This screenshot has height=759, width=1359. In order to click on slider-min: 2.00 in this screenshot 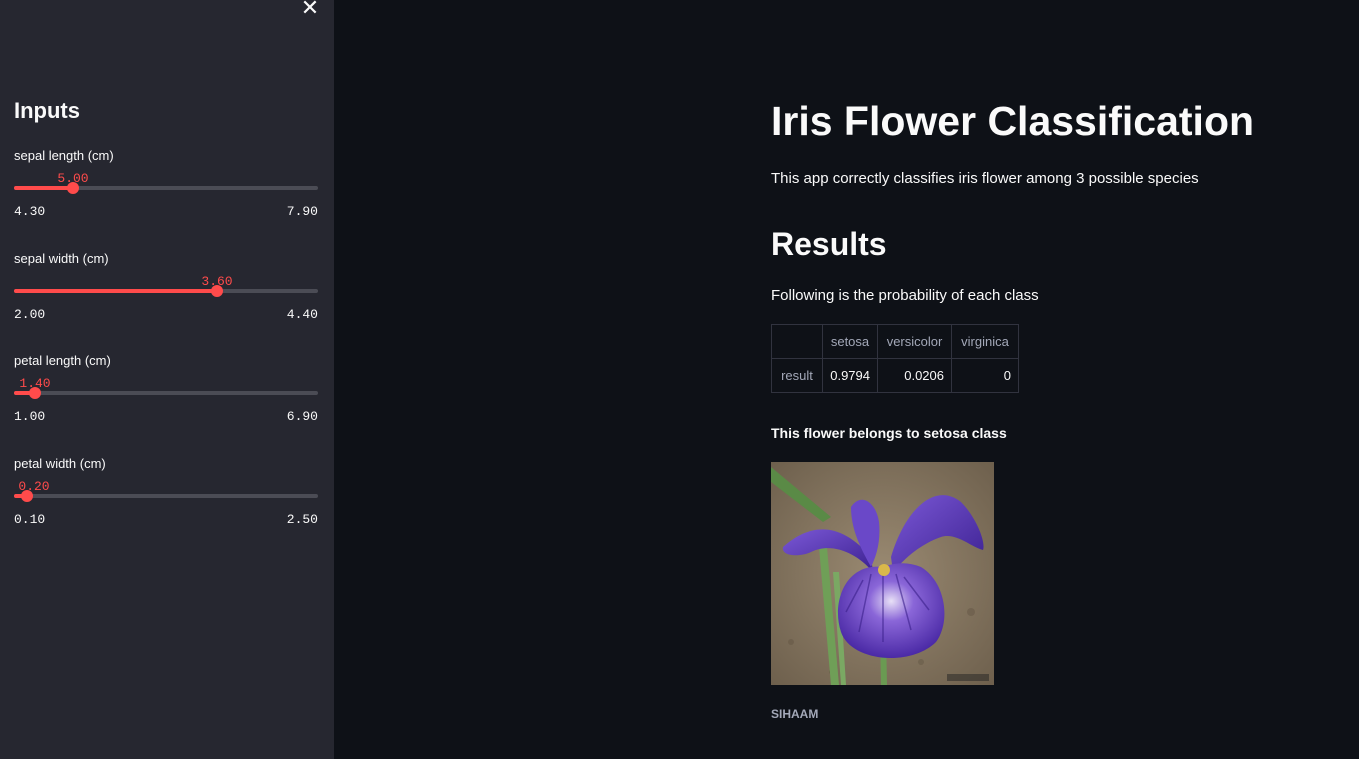, I will do `click(30, 314)`.